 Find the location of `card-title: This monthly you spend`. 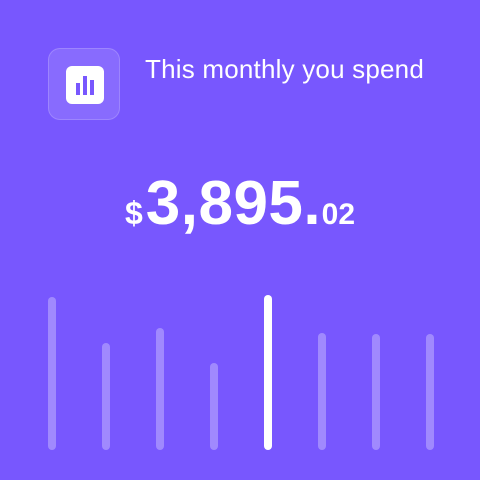

card-title: This monthly you spend is located at coordinates (284, 69).